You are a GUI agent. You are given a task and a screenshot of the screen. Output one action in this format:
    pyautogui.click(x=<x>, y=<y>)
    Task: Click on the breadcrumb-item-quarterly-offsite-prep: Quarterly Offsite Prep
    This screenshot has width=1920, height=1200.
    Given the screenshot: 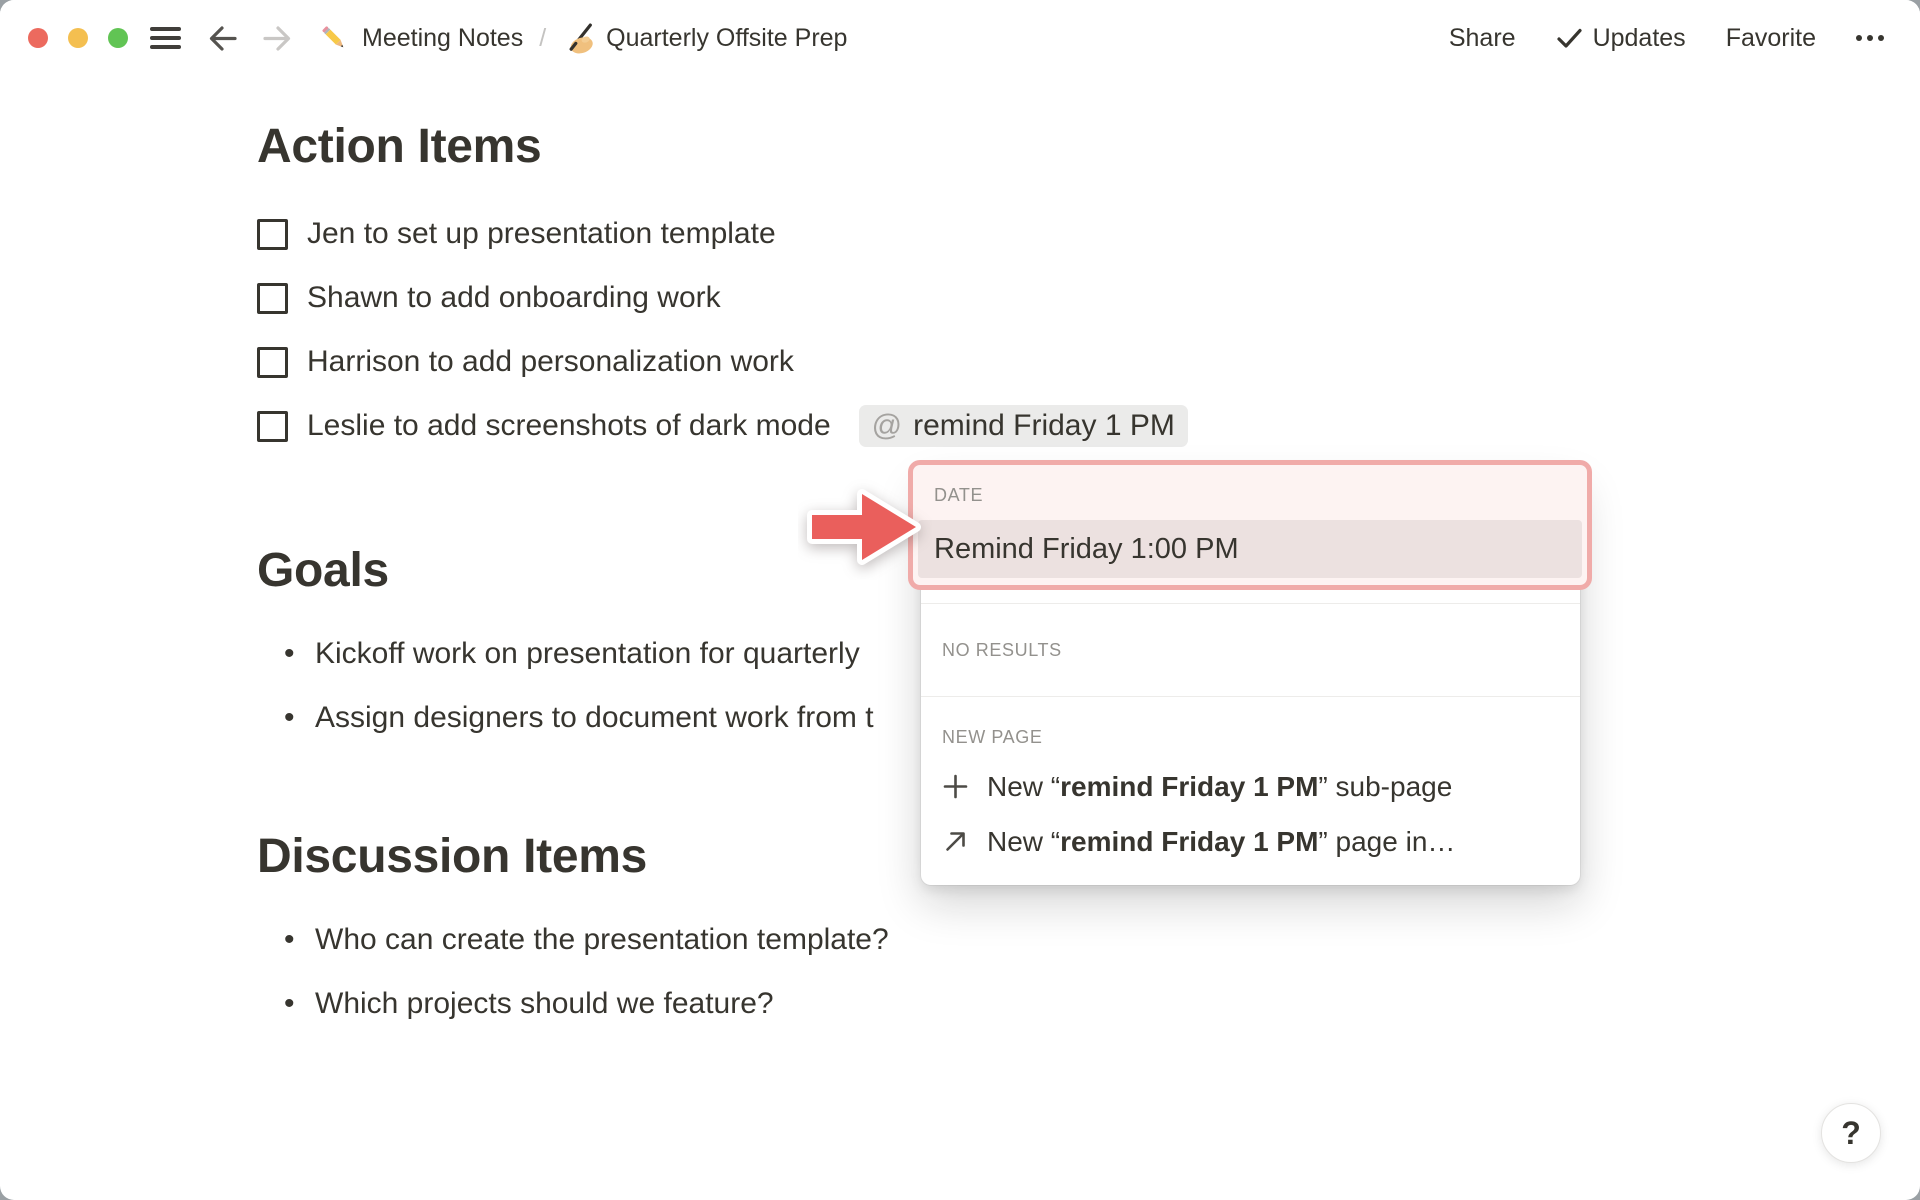 What is the action you would take?
    pyautogui.click(x=704, y=38)
    